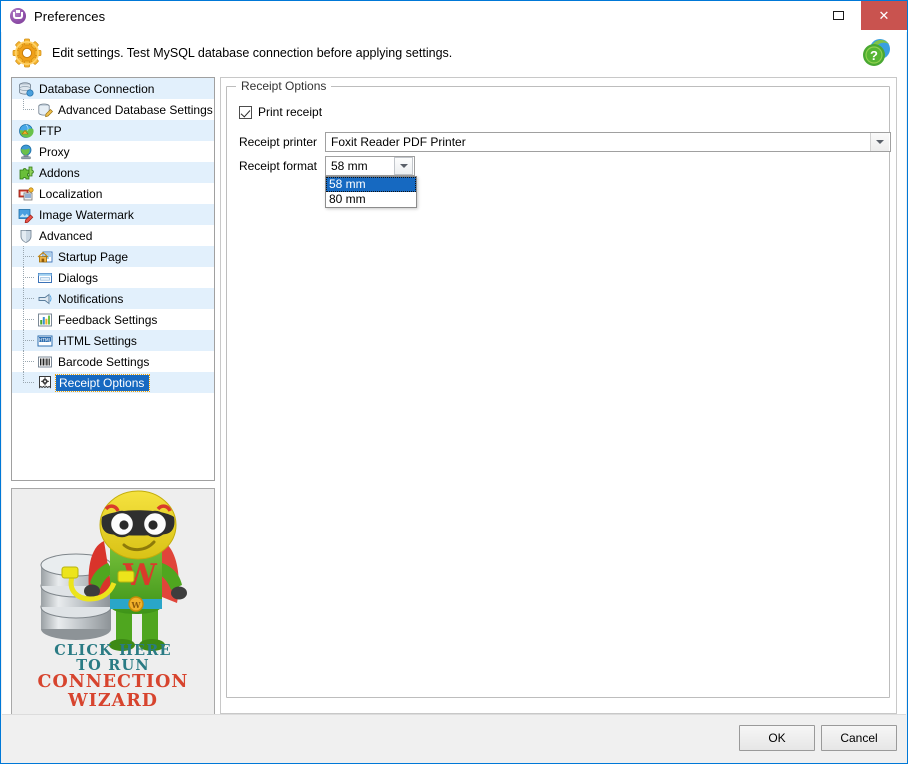  What do you see at coordinates (108, 319) in the screenshot?
I see `sidebar-item-label: Feedback Settings` at bounding box center [108, 319].